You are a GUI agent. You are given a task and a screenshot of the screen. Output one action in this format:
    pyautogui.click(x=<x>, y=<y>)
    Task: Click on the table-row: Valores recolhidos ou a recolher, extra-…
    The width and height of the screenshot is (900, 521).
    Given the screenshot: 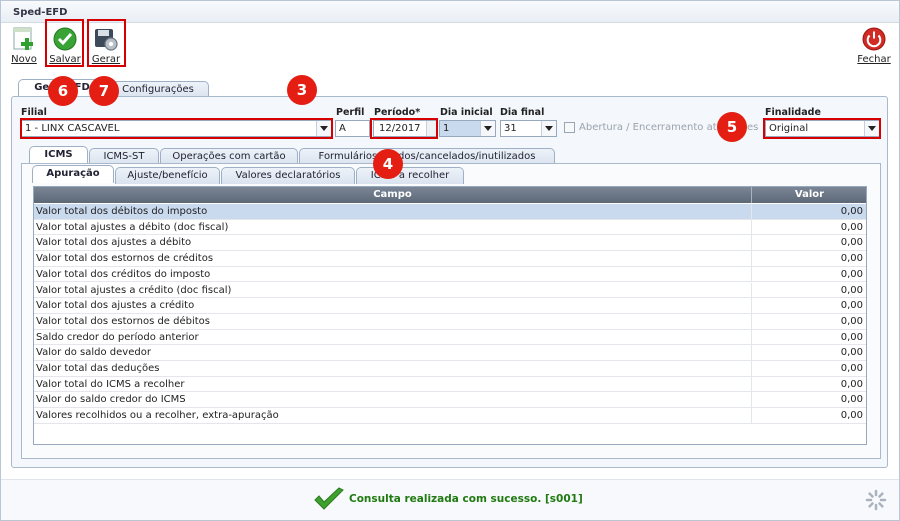 What is the action you would take?
    pyautogui.click(x=450, y=416)
    